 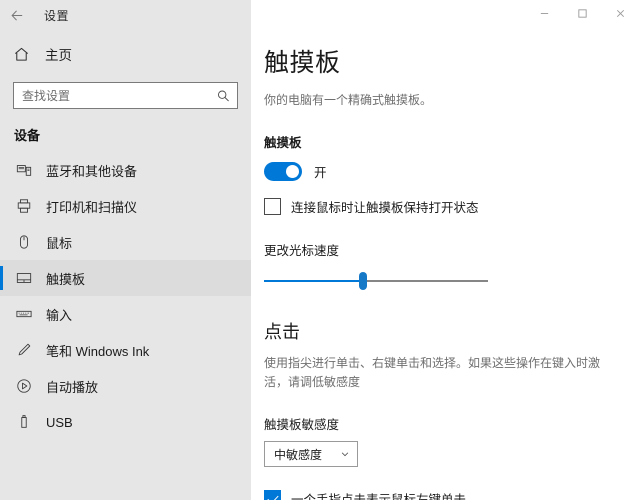 I want to click on touchpad-toggle-state: 开, so click(x=320, y=173).